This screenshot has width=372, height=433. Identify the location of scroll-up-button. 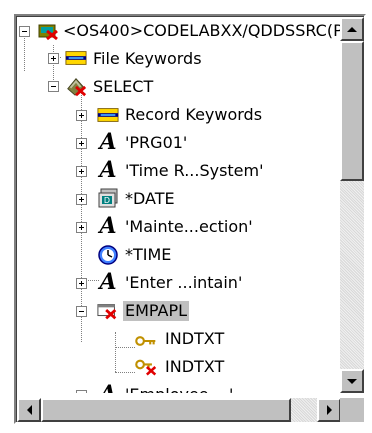
(352, 29).